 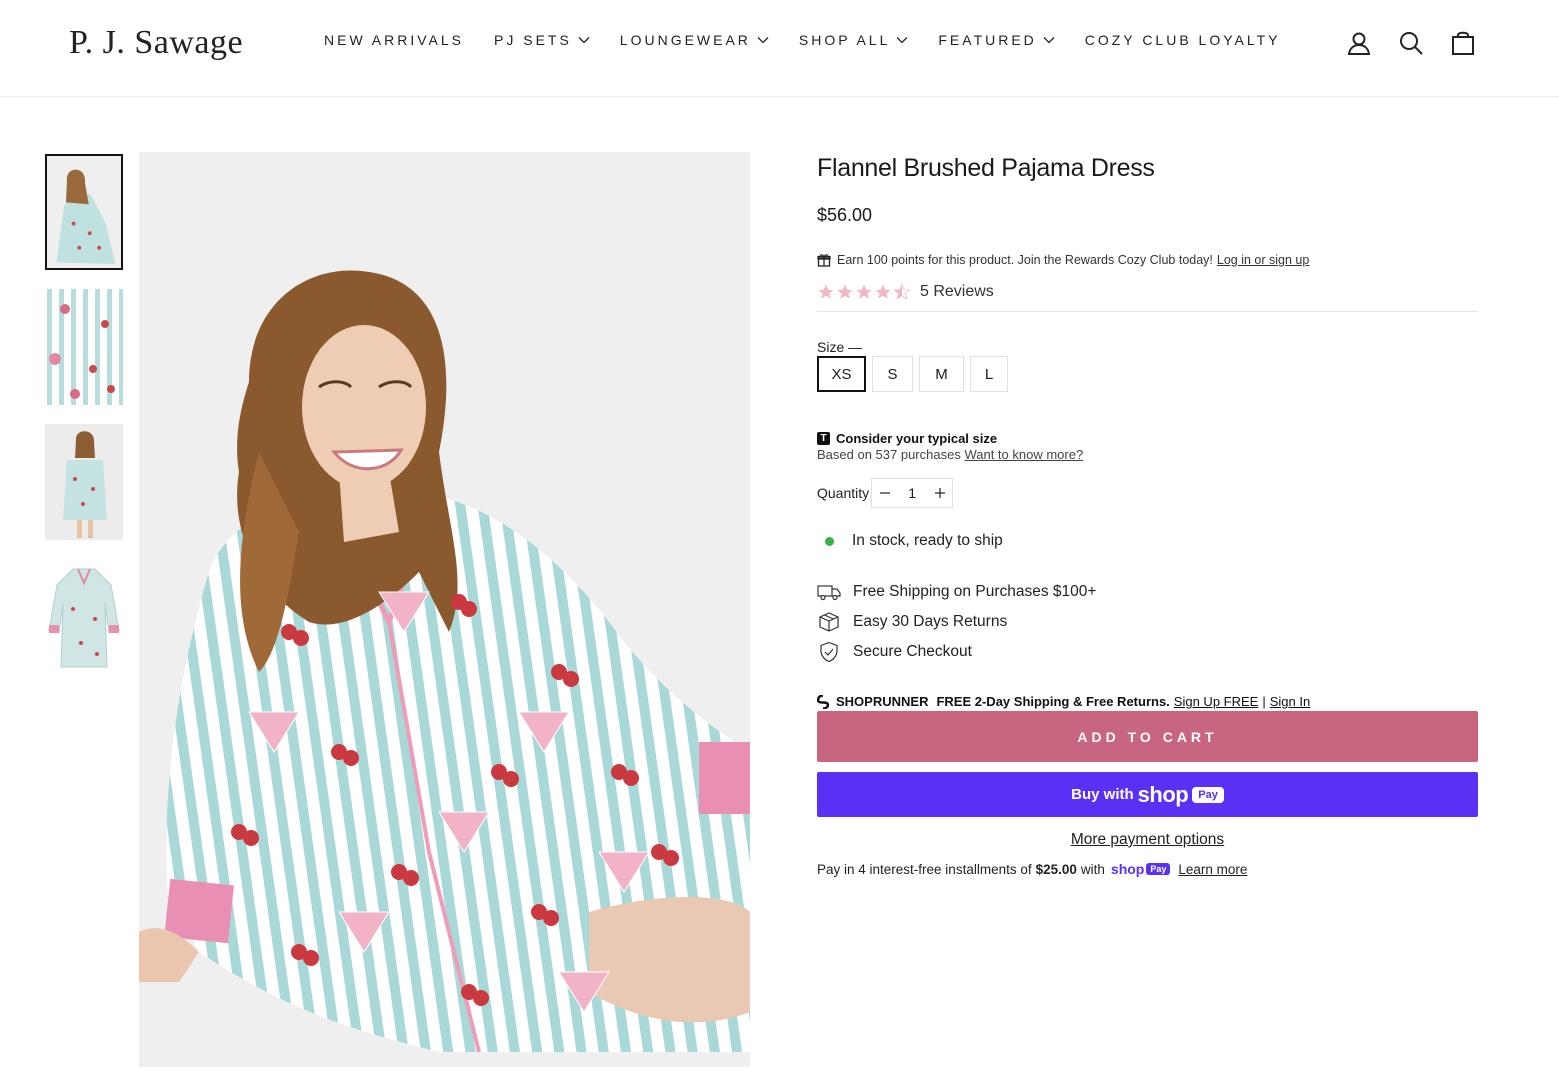 I want to click on thumbnail-model-standing, so click(x=84, y=482).